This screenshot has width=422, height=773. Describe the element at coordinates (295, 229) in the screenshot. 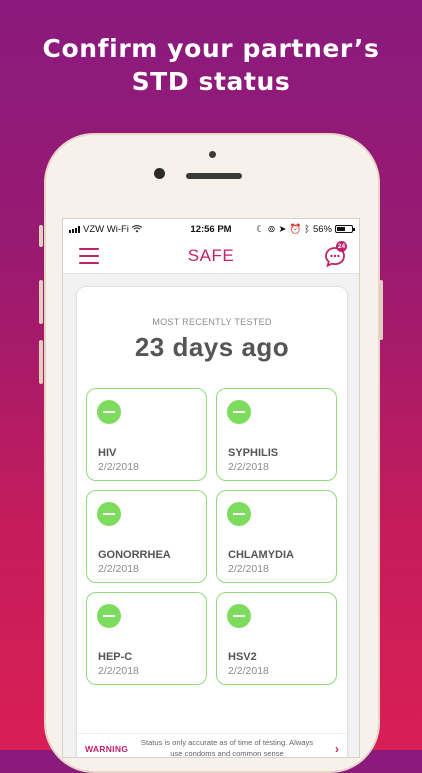

I see `alarm-icon: ⏰` at that location.